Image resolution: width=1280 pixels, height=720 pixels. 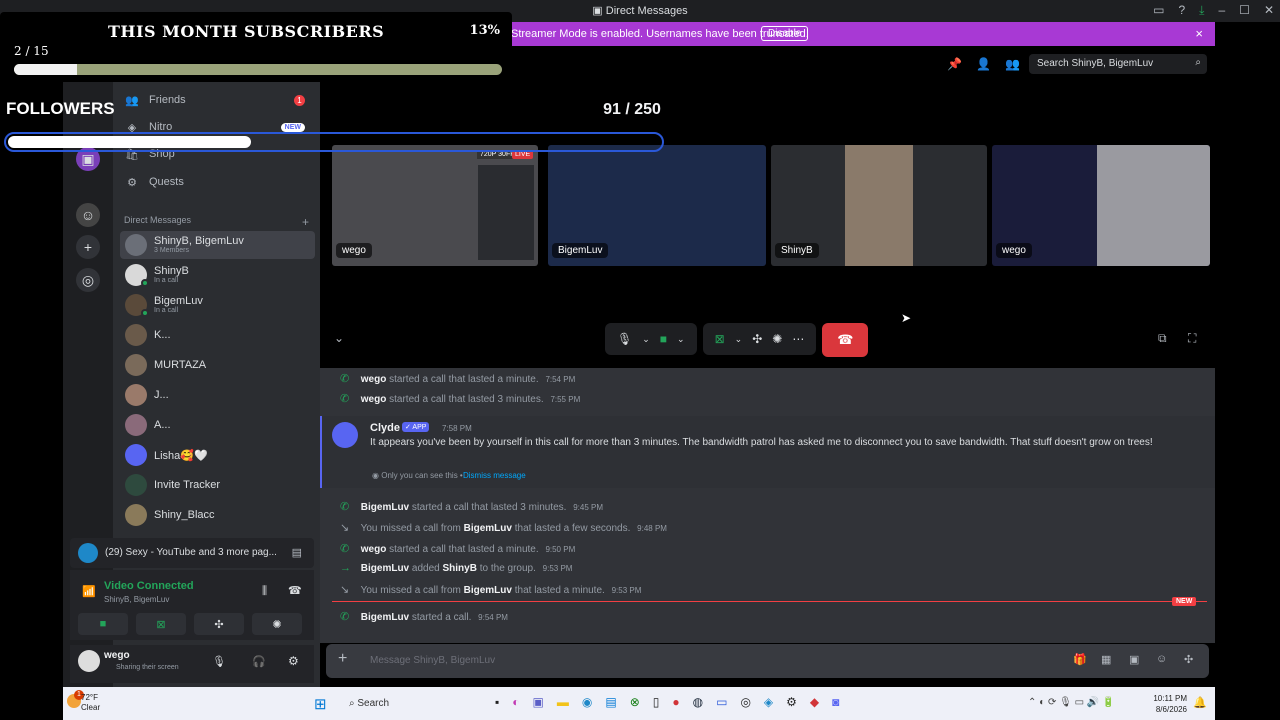 What do you see at coordinates (798, 339) in the screenshot?
I see `more-options-button: ⋯` at bounding box center [798, 339].